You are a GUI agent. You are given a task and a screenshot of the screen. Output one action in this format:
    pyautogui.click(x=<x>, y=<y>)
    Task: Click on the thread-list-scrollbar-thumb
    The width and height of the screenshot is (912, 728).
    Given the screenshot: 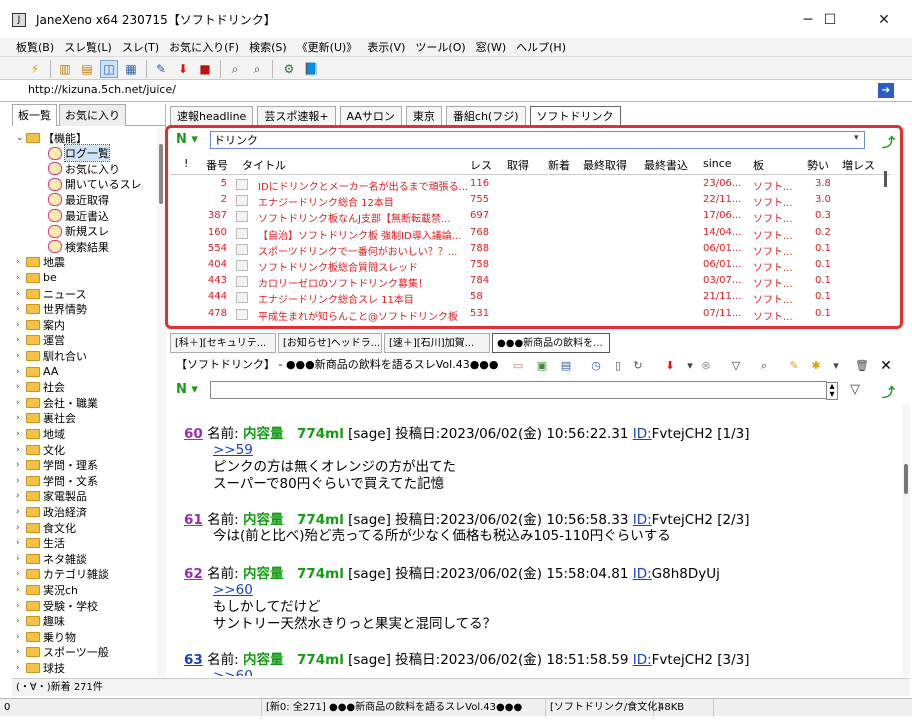 What is the action you would take?
    pyautogui.click(x=885, y=179)
    